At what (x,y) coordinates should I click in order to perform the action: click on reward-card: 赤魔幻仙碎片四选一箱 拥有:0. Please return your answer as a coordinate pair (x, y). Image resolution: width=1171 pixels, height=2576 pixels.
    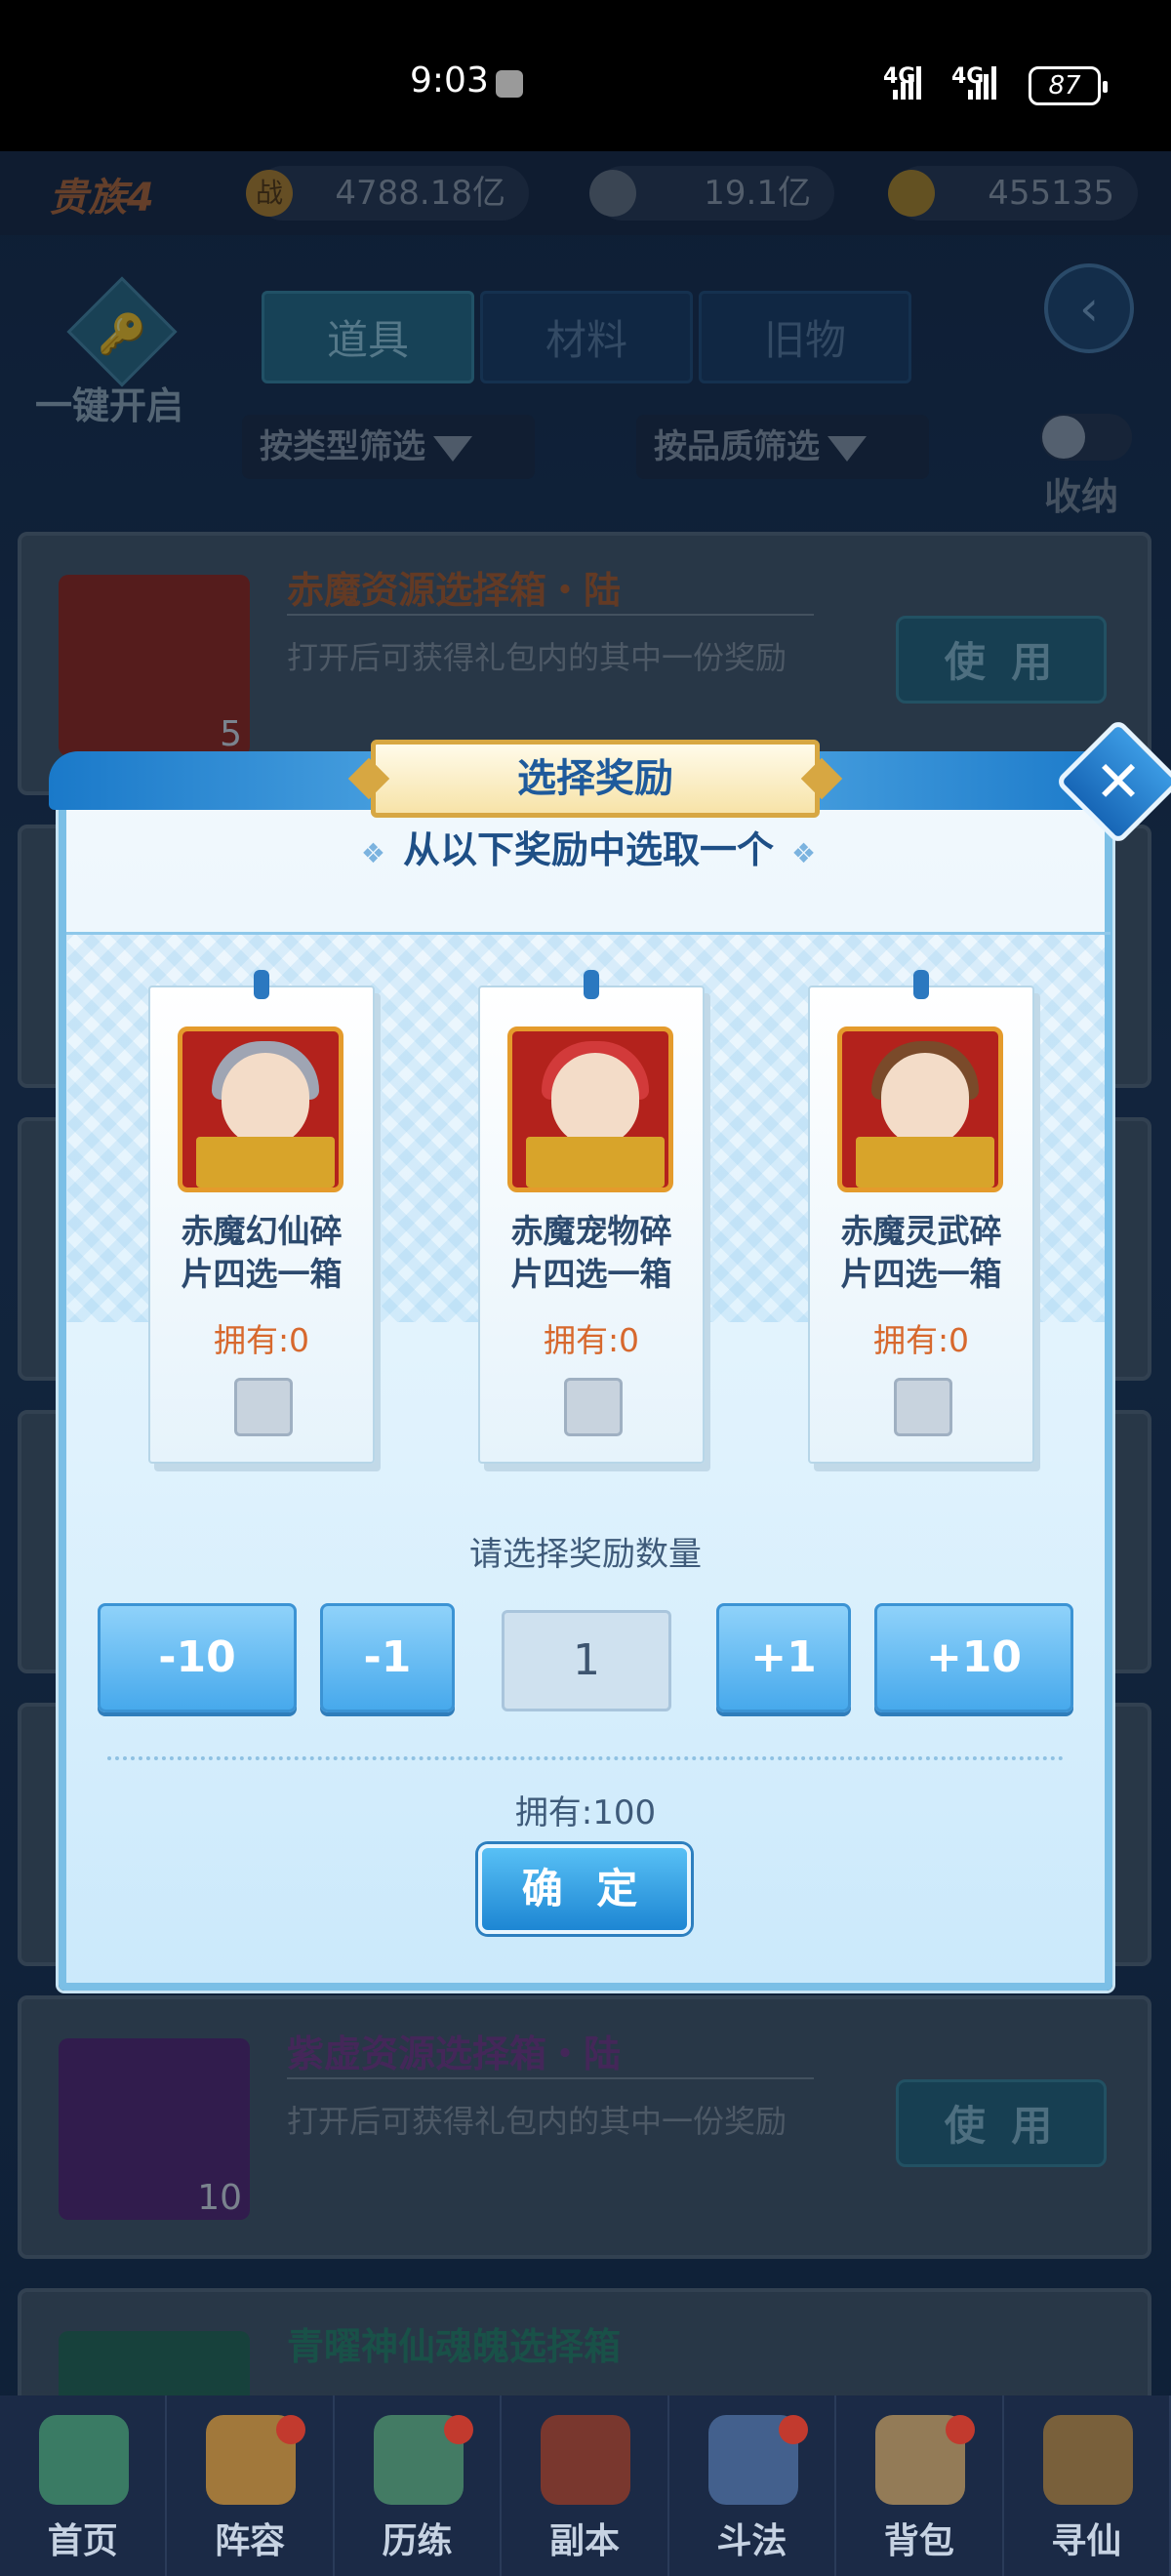
    Looking at the image, I should click on (261, 1217).